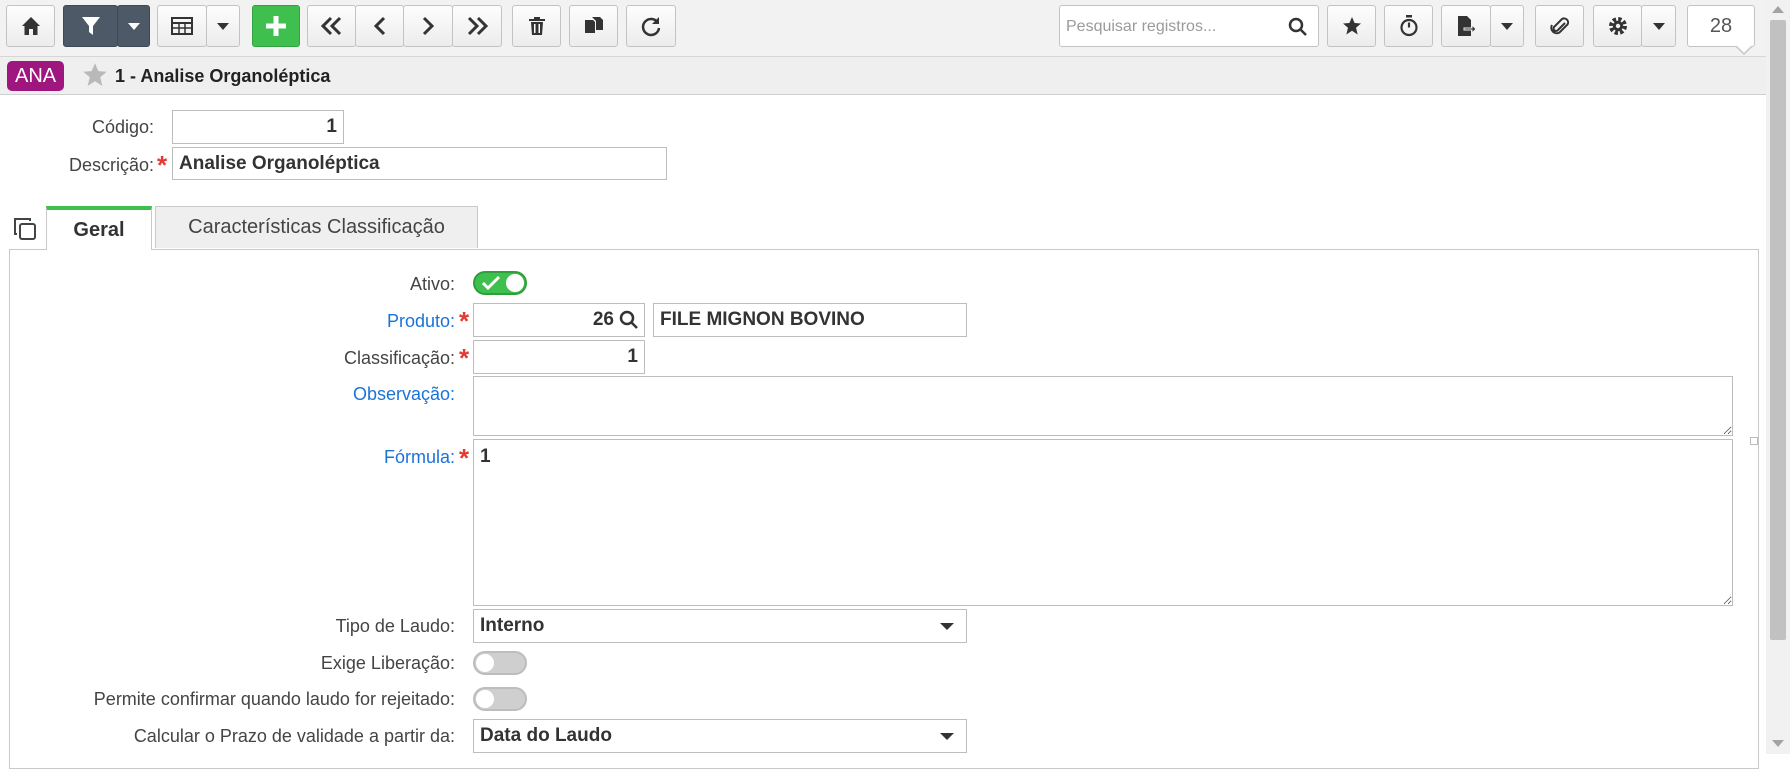 The width and height of the screenshot is (1790, 769). I want to click on tipo-laudo-select: Interno, so click(720, 626).